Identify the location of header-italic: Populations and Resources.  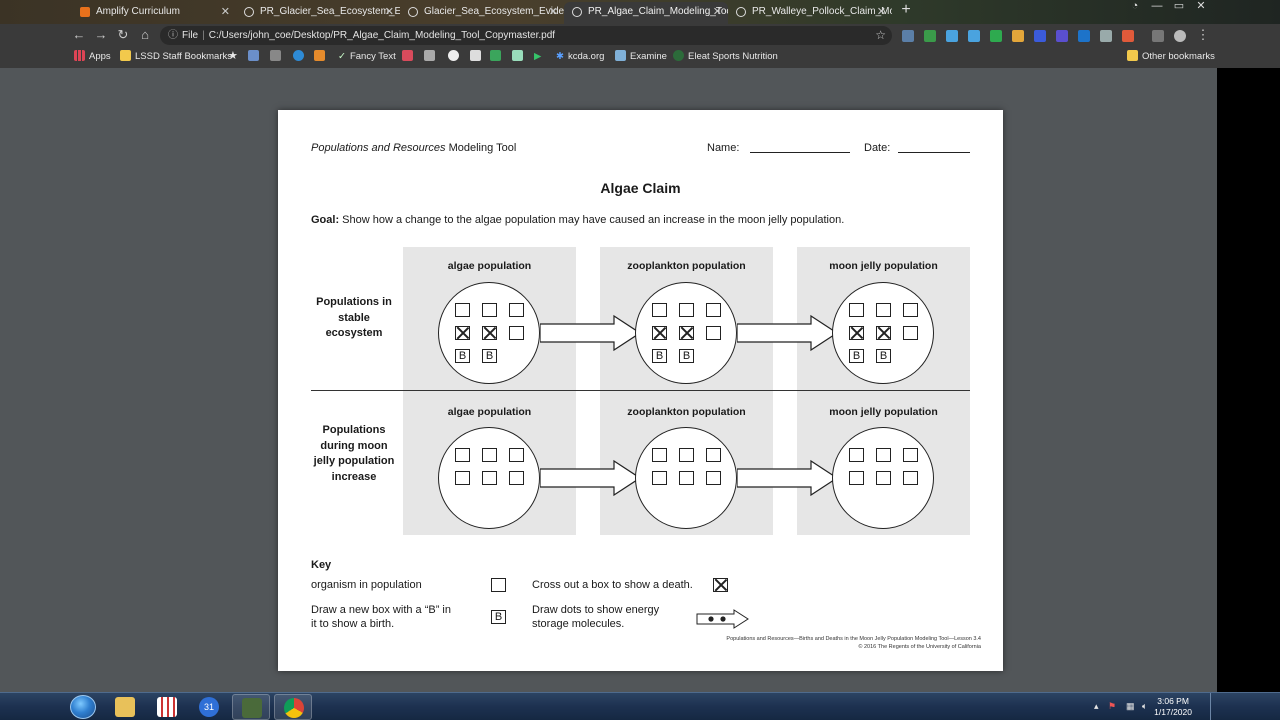
(378, 148).